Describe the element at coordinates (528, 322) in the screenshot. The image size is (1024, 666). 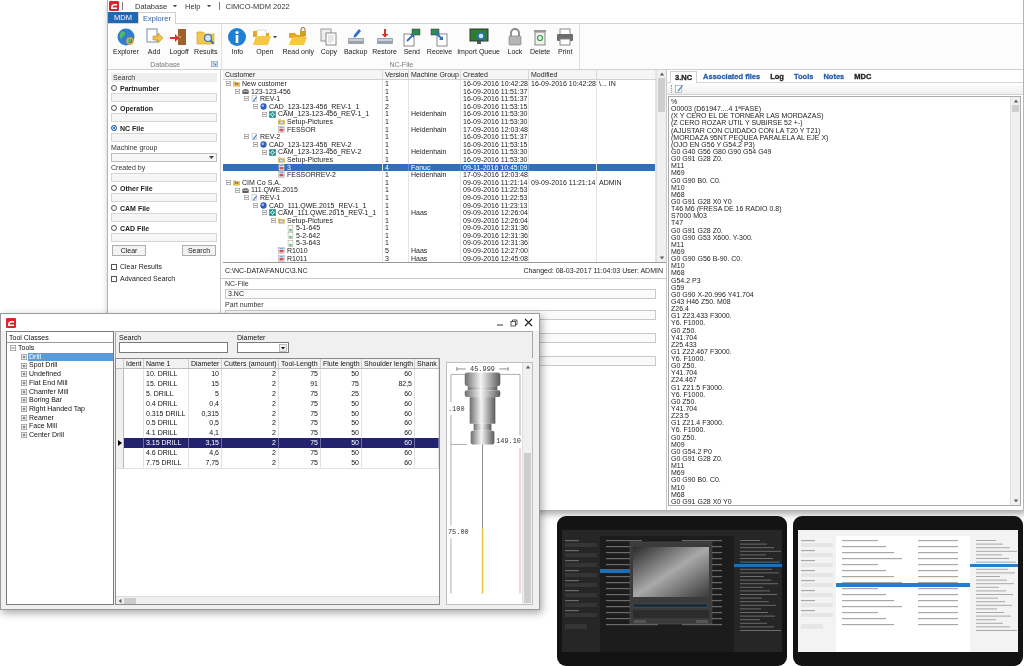
I see `close-icon` at that location.